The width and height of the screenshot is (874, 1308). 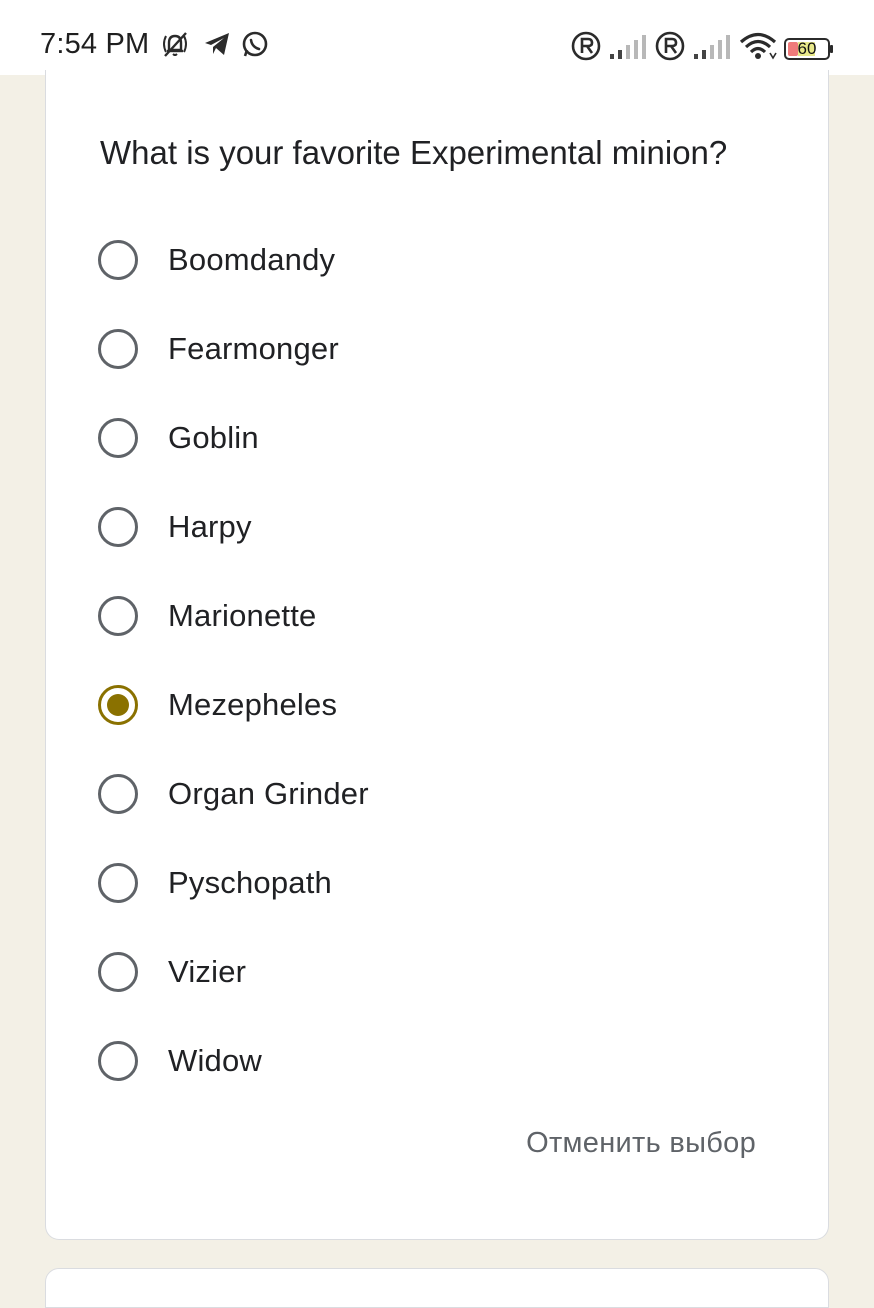 I want to click on system-icons: 60, so click(x=702, y=48).